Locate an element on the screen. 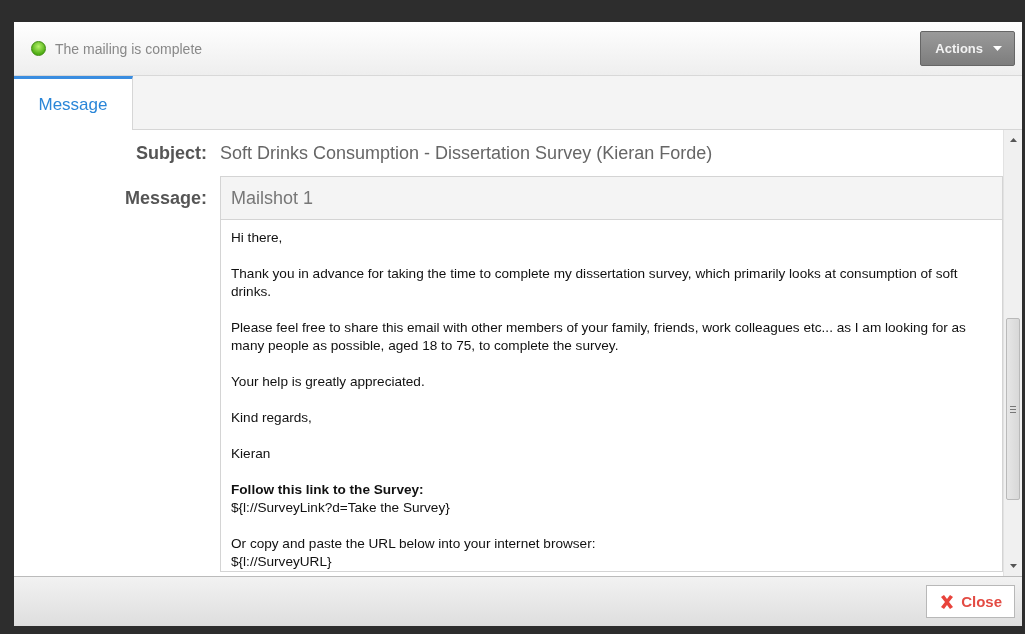  message-text: Follow this link to the Survey: is located at coordinates (328, 490).